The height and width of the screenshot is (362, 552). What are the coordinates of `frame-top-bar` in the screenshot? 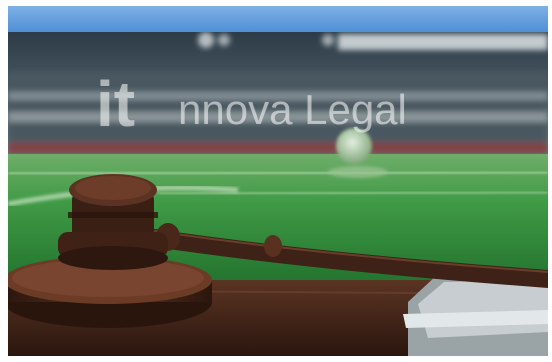 It's located at (278, 19).